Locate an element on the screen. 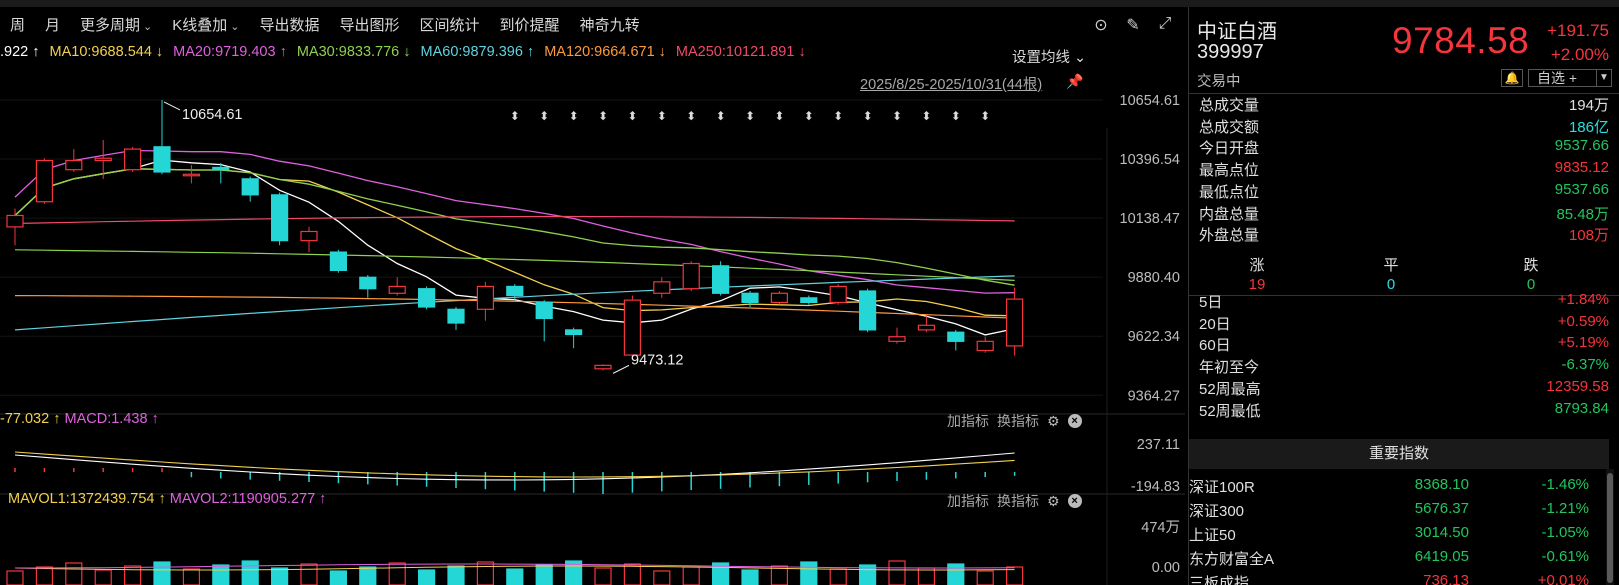 The width and height of the screenshot is (1619, 585). volume-axis-tick: 0.00 is located at coordinates (1166, 568).